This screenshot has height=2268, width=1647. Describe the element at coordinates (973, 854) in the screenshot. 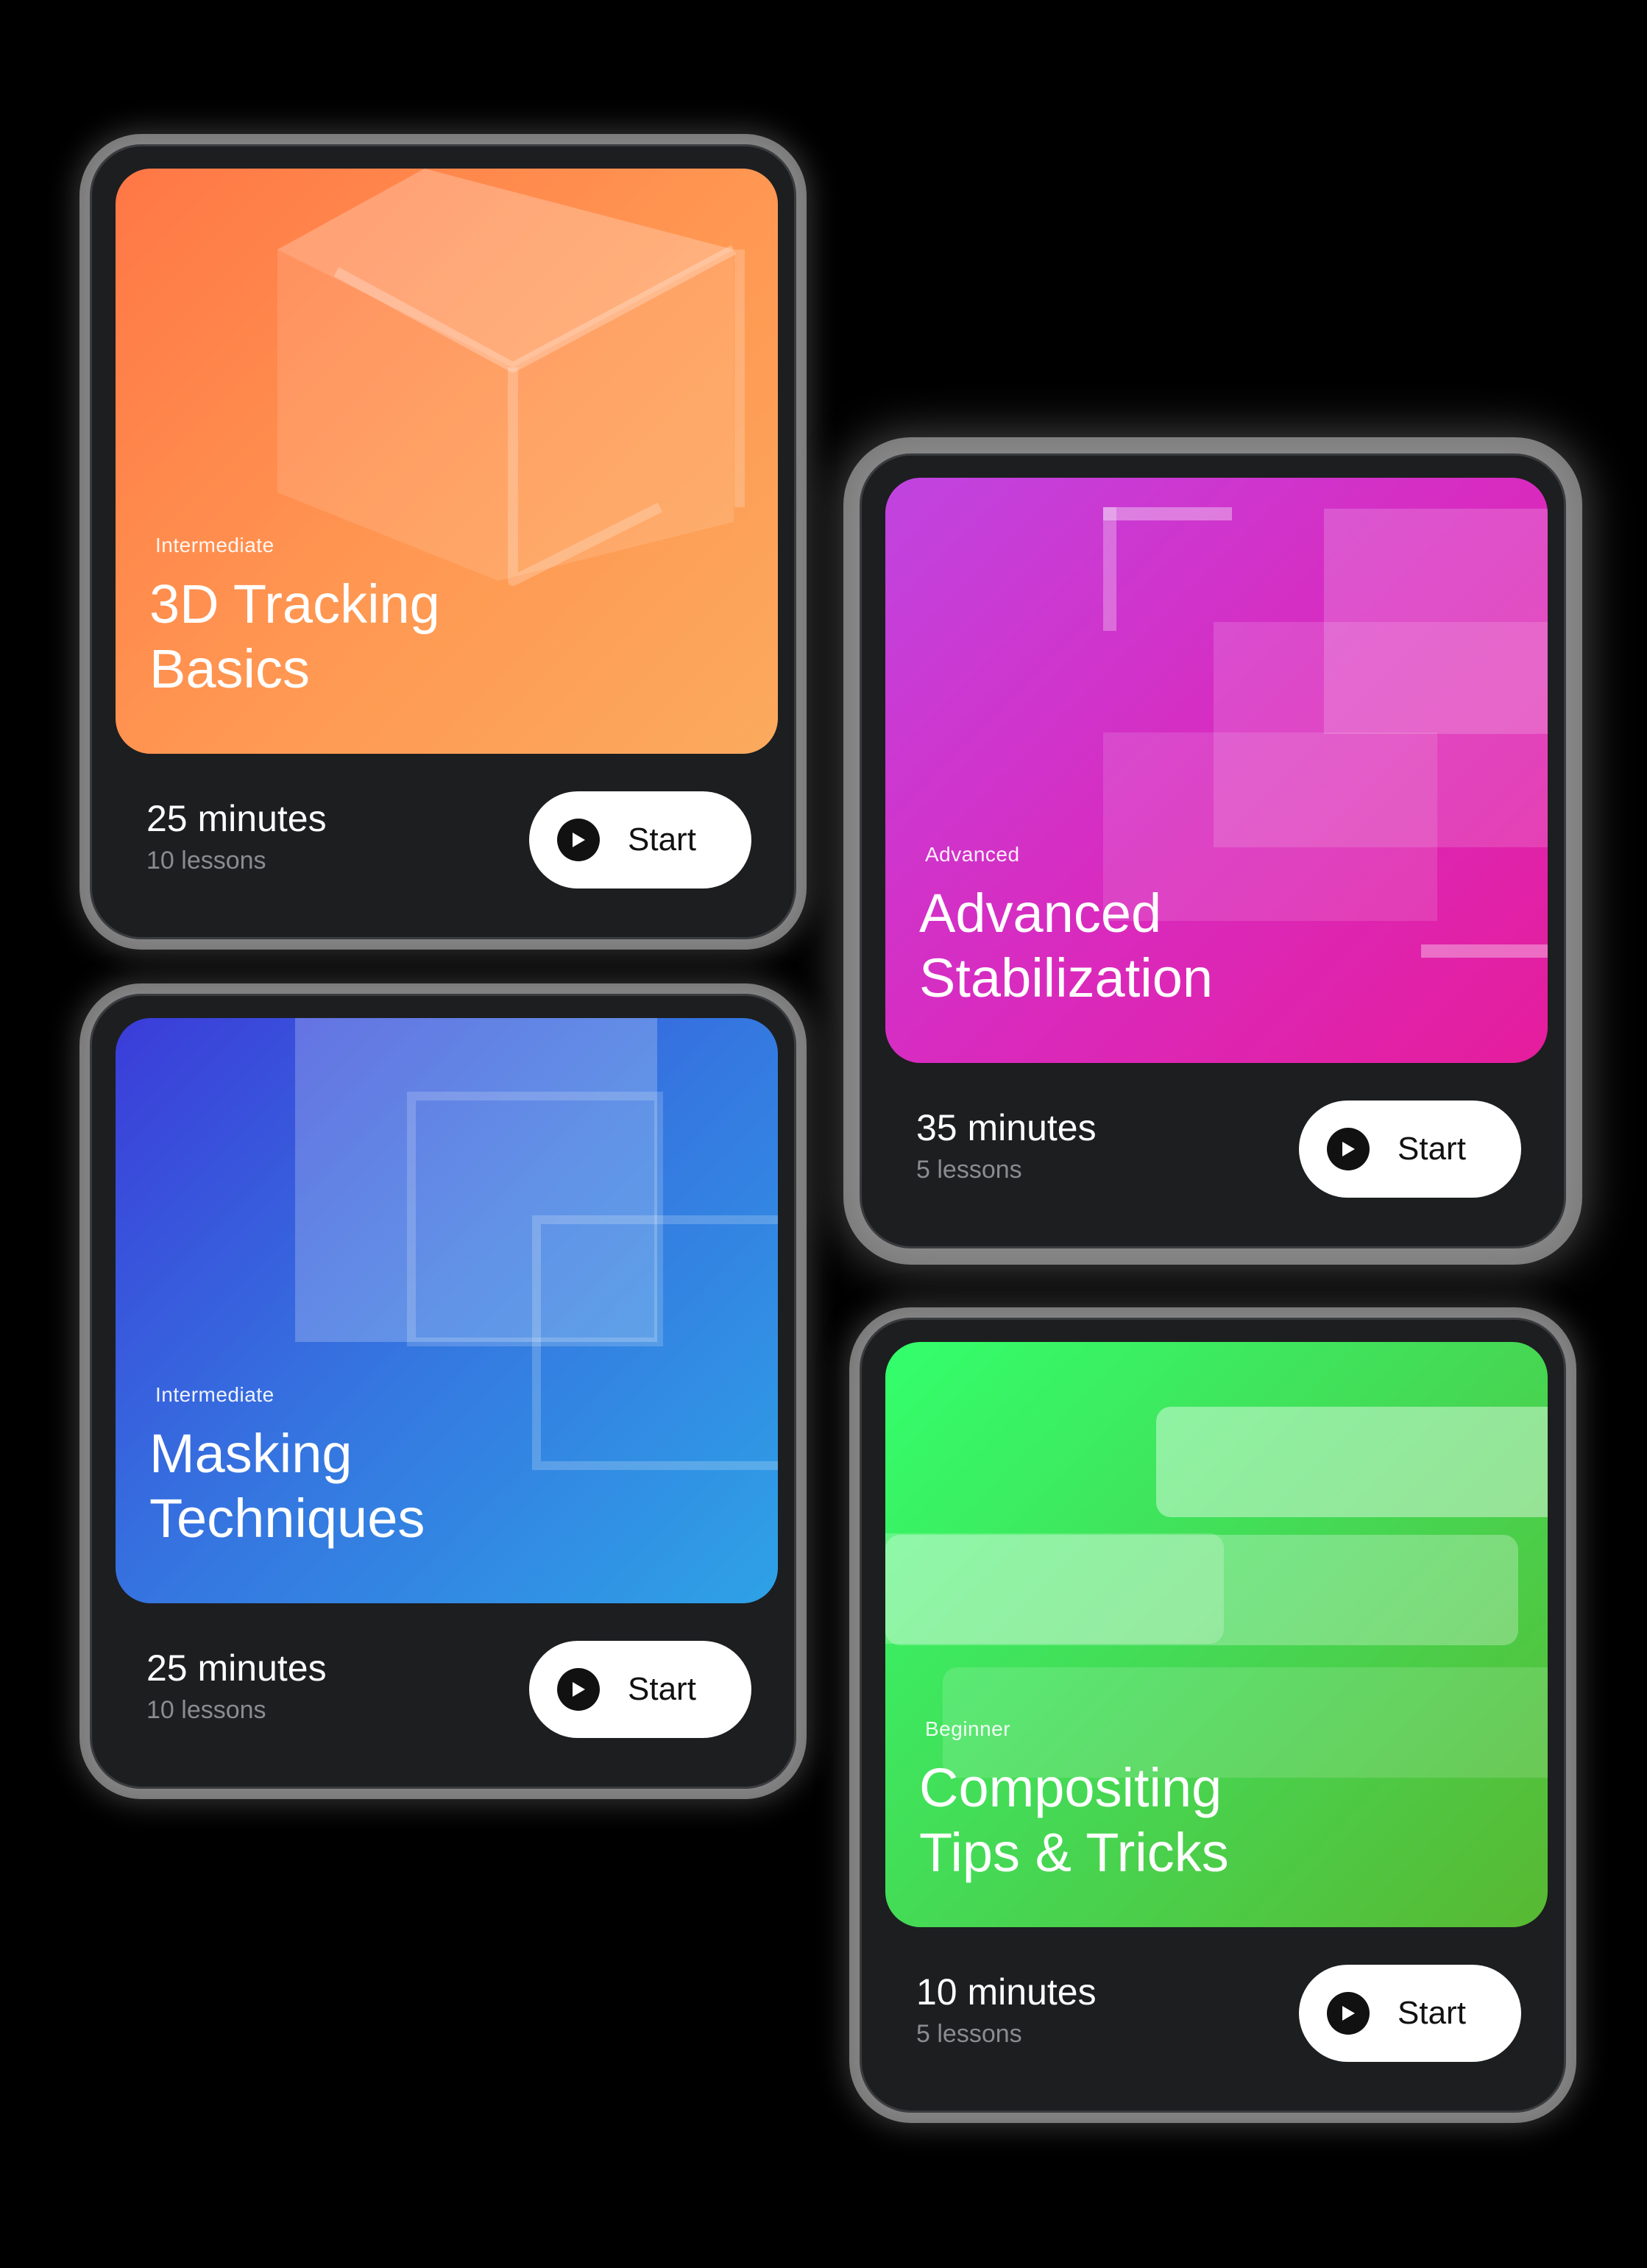

I see `level-label: Advanced` at that location.